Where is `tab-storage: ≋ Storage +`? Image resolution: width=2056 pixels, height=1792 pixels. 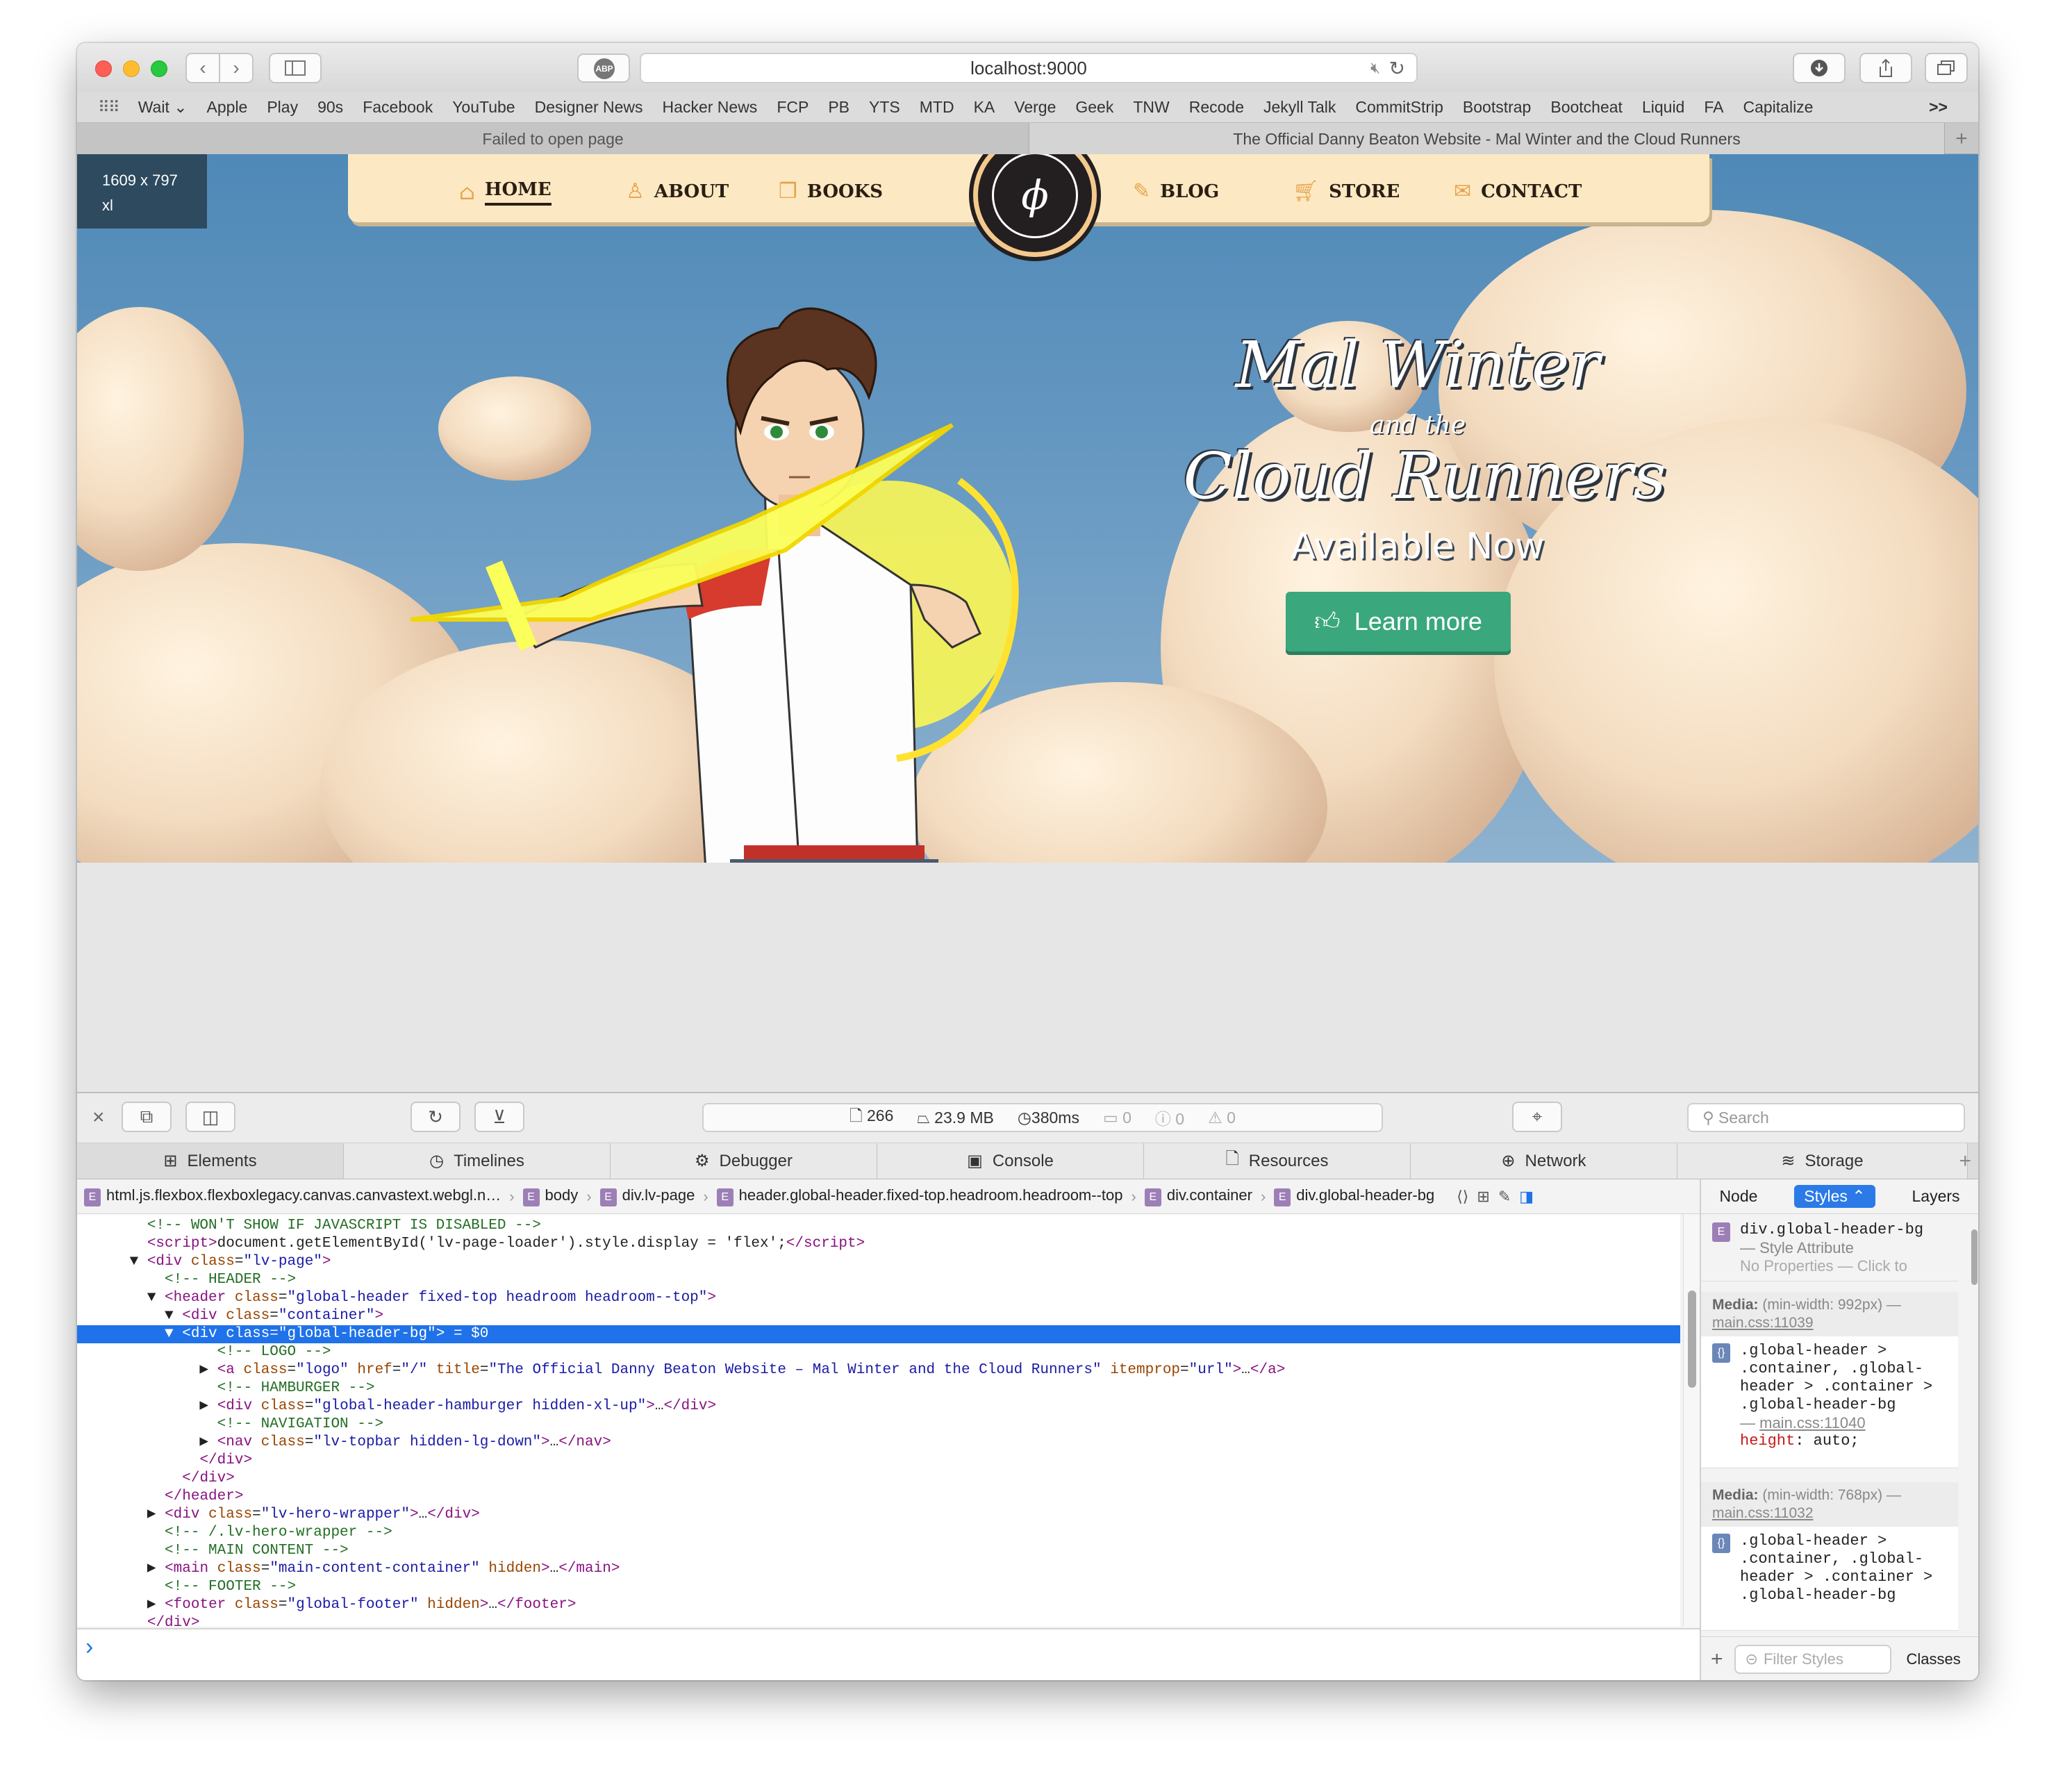 tab-storage: ≋ Storage + is located at coordinates (1824, 1161).